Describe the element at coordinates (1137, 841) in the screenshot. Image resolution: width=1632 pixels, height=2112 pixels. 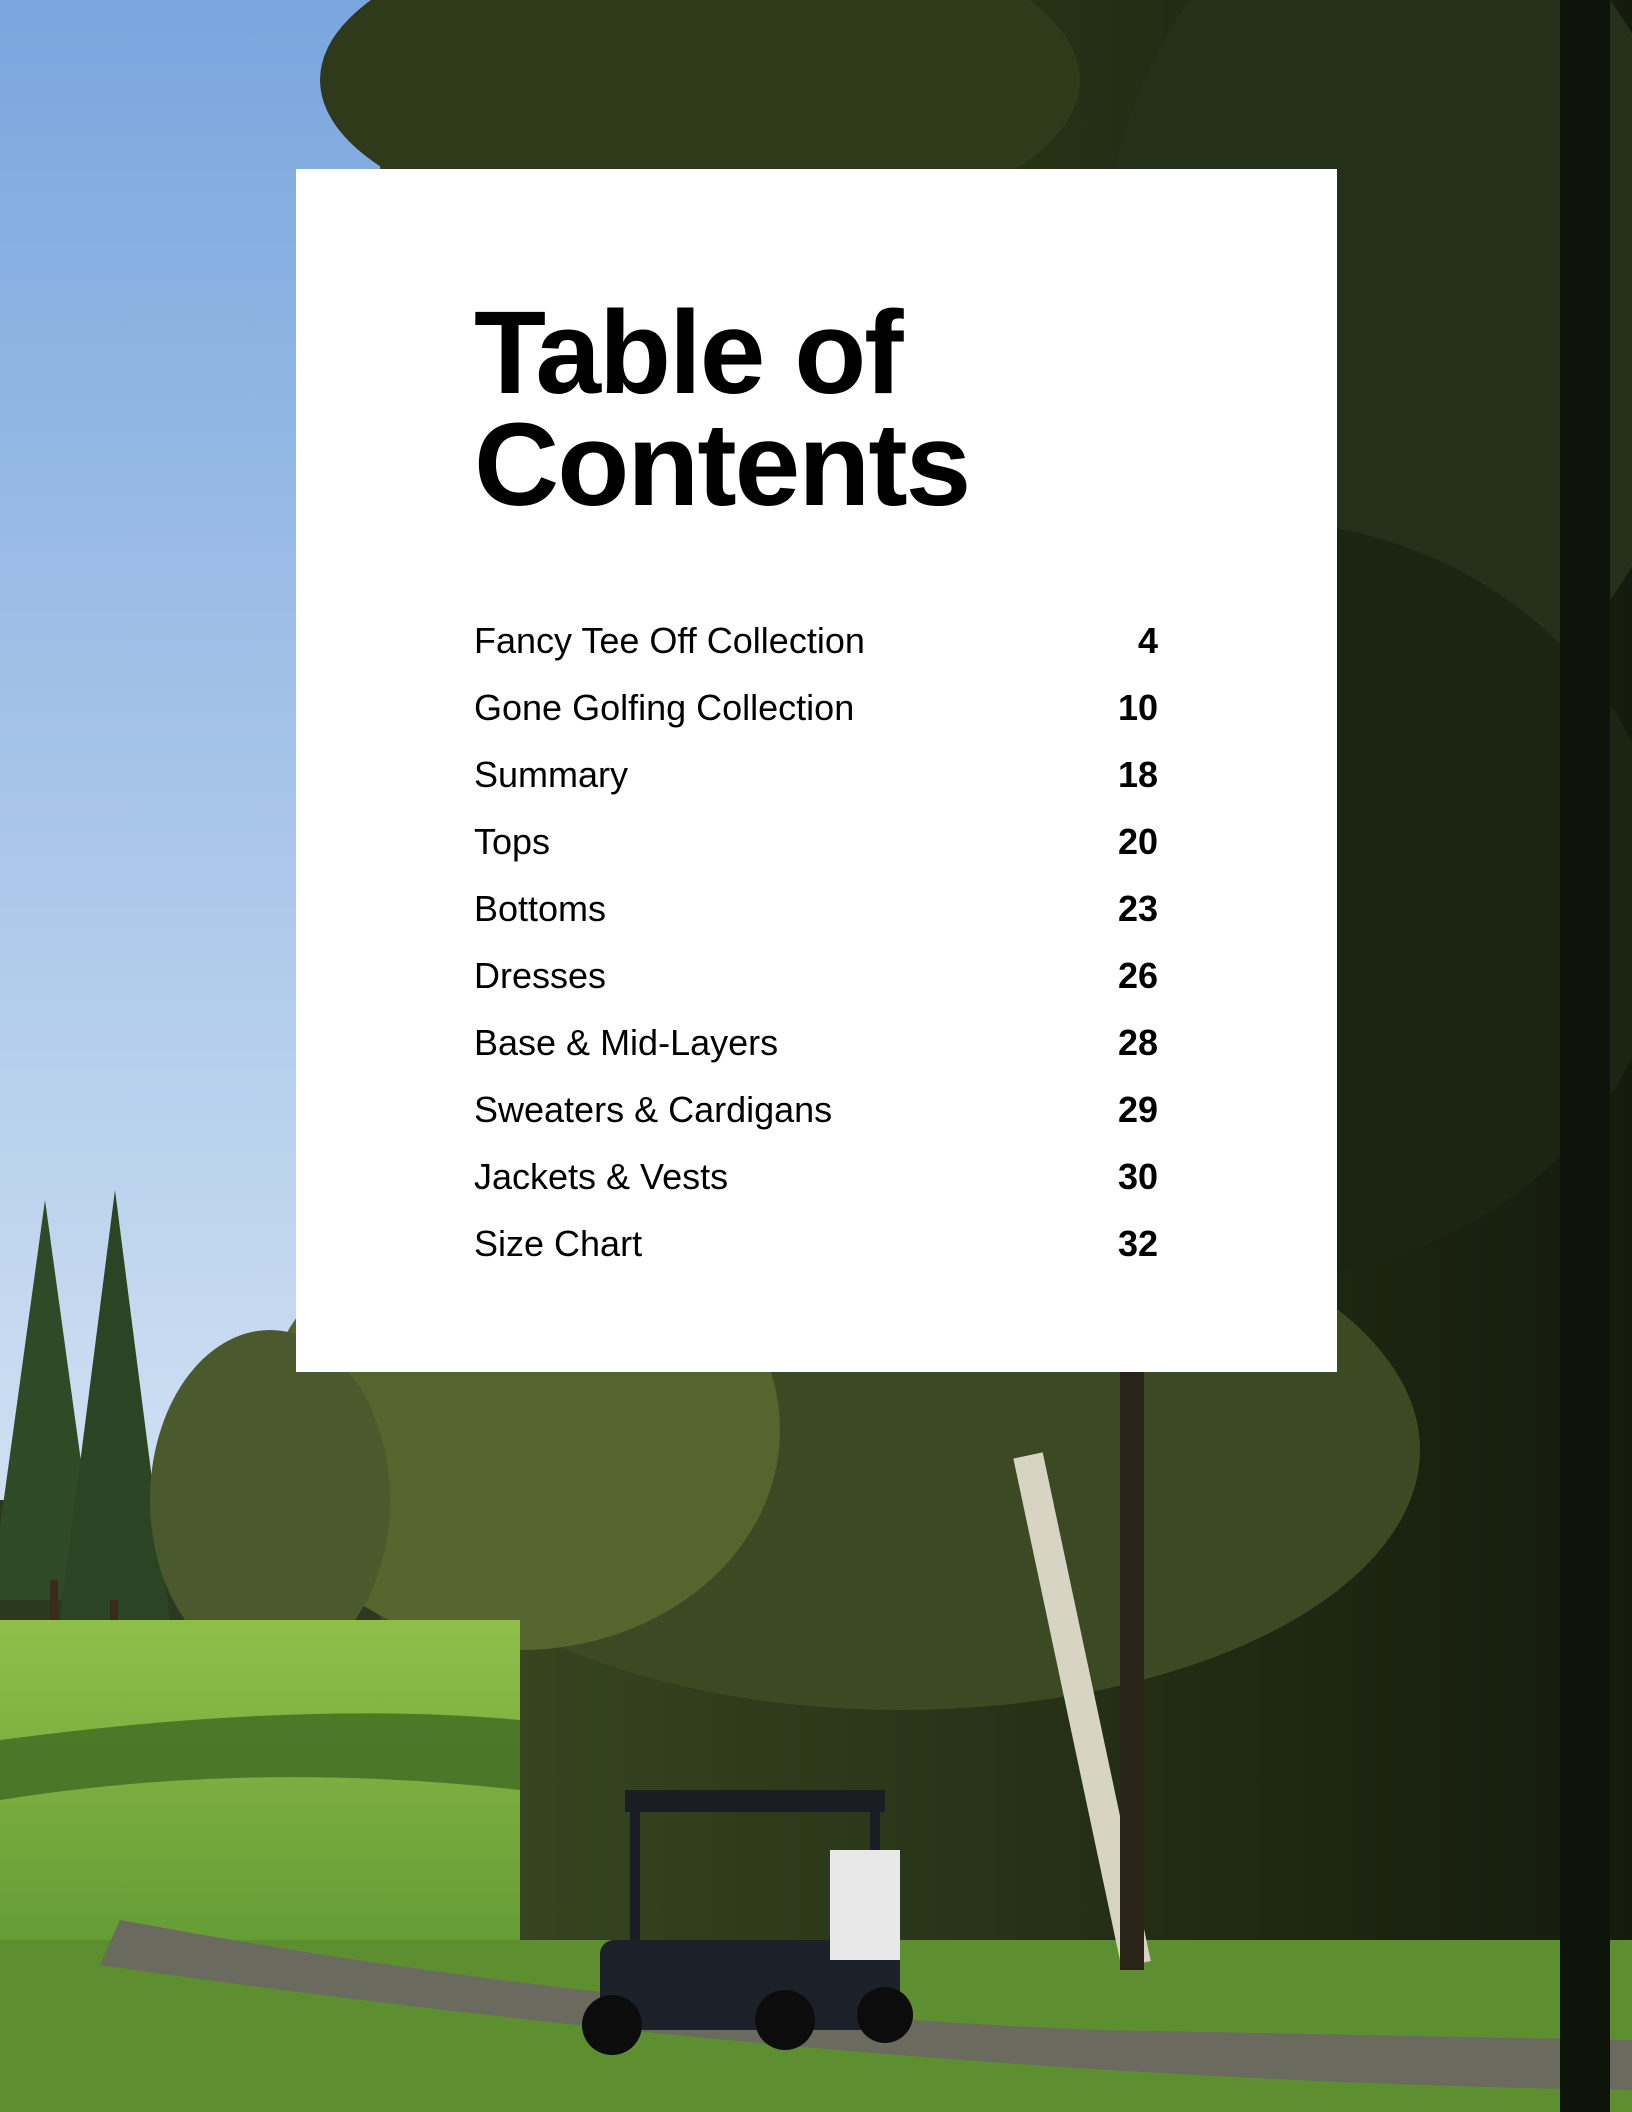
I see `toc-entry-page-number: 20` at that location.